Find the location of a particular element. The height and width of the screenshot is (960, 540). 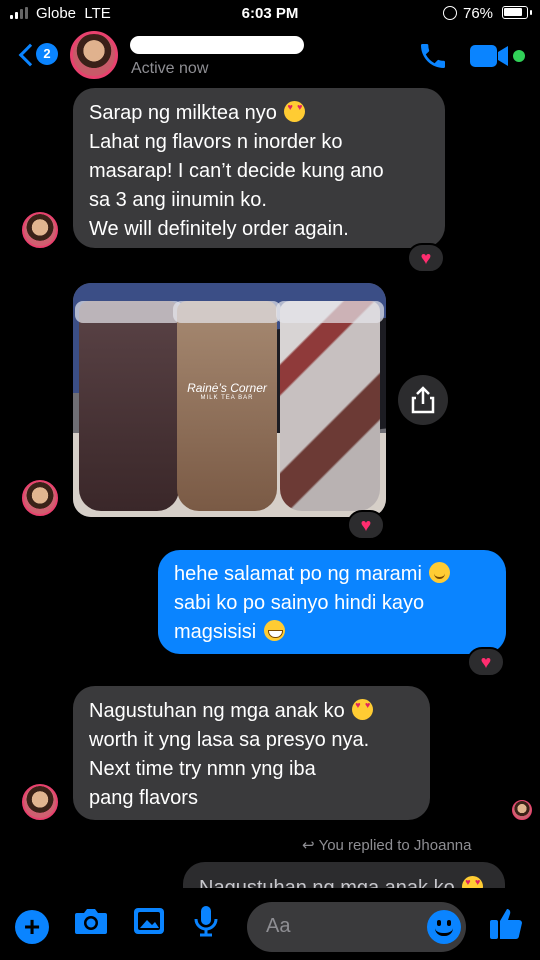

share-icon is located at coordinates (423, 400).